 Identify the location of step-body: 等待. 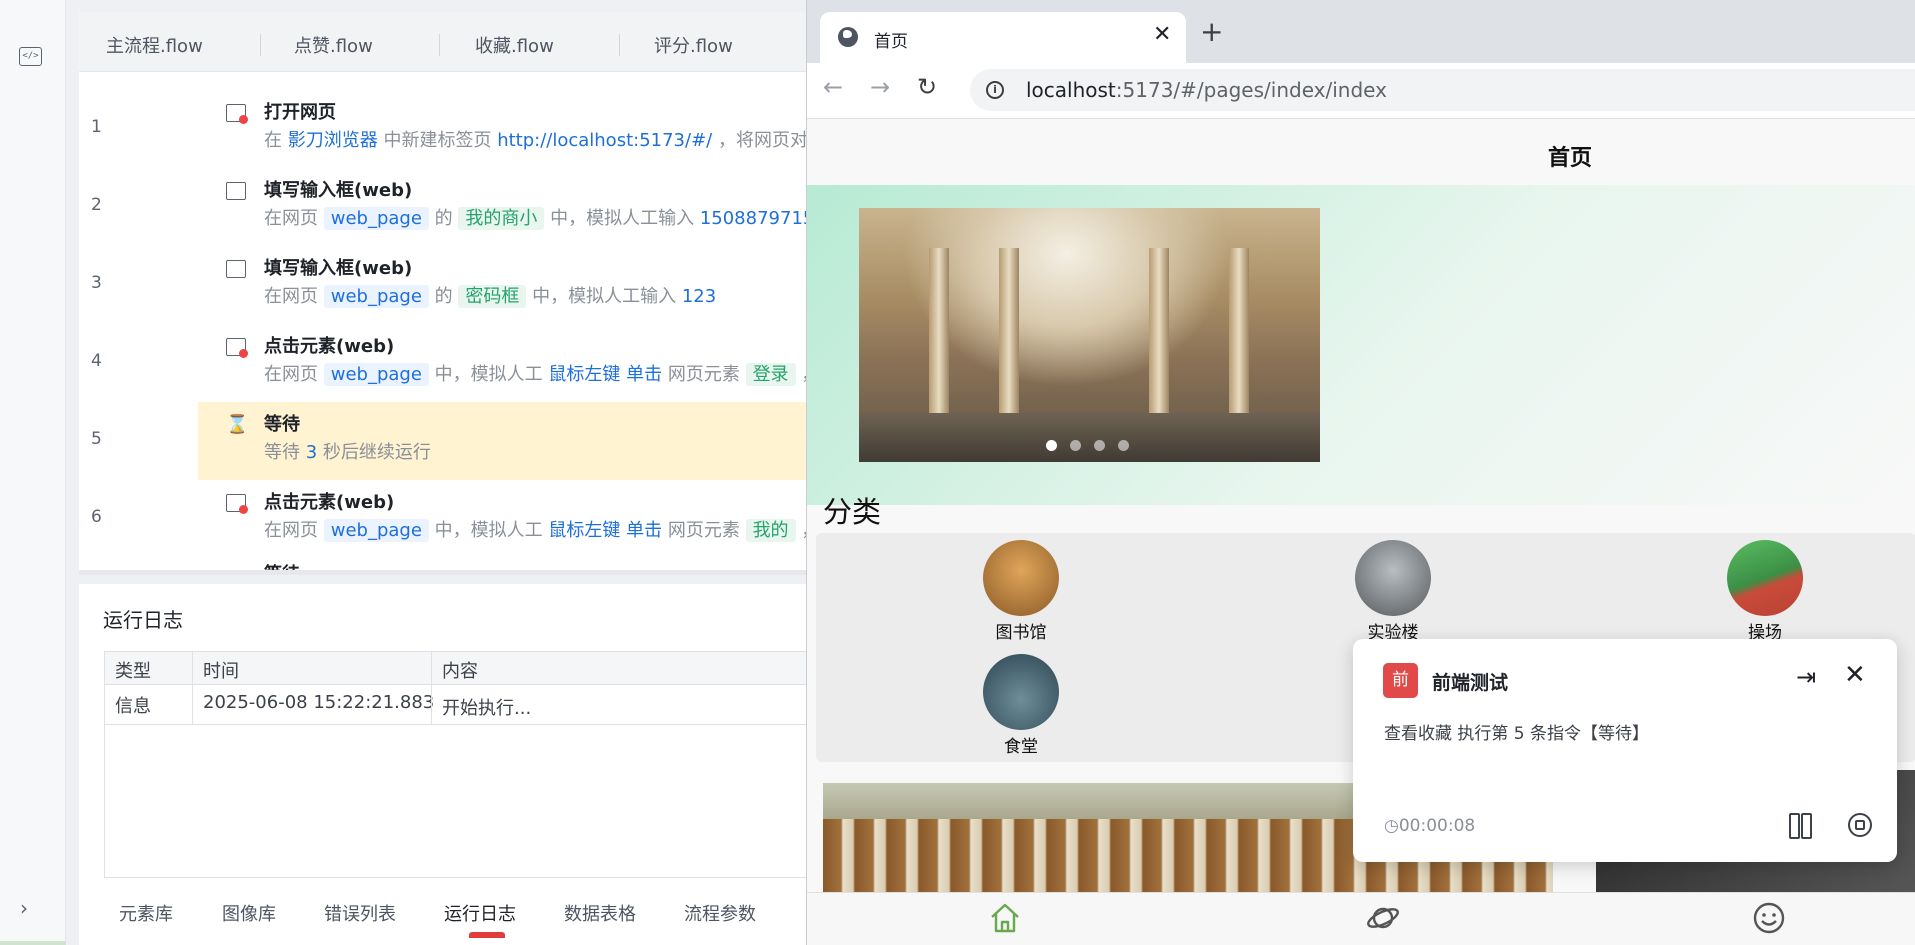
(503, 564).